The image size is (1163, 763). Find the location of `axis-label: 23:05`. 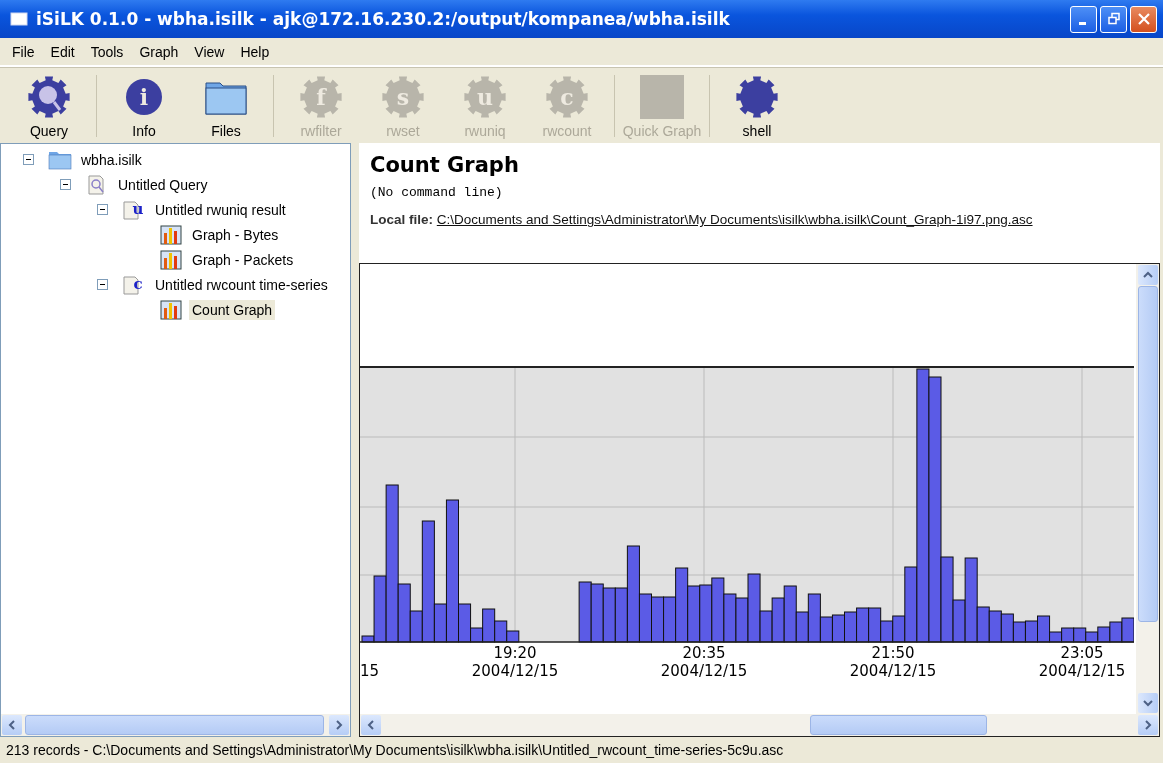

axis-label: 23:05 is located at coordinates (1082, 653).